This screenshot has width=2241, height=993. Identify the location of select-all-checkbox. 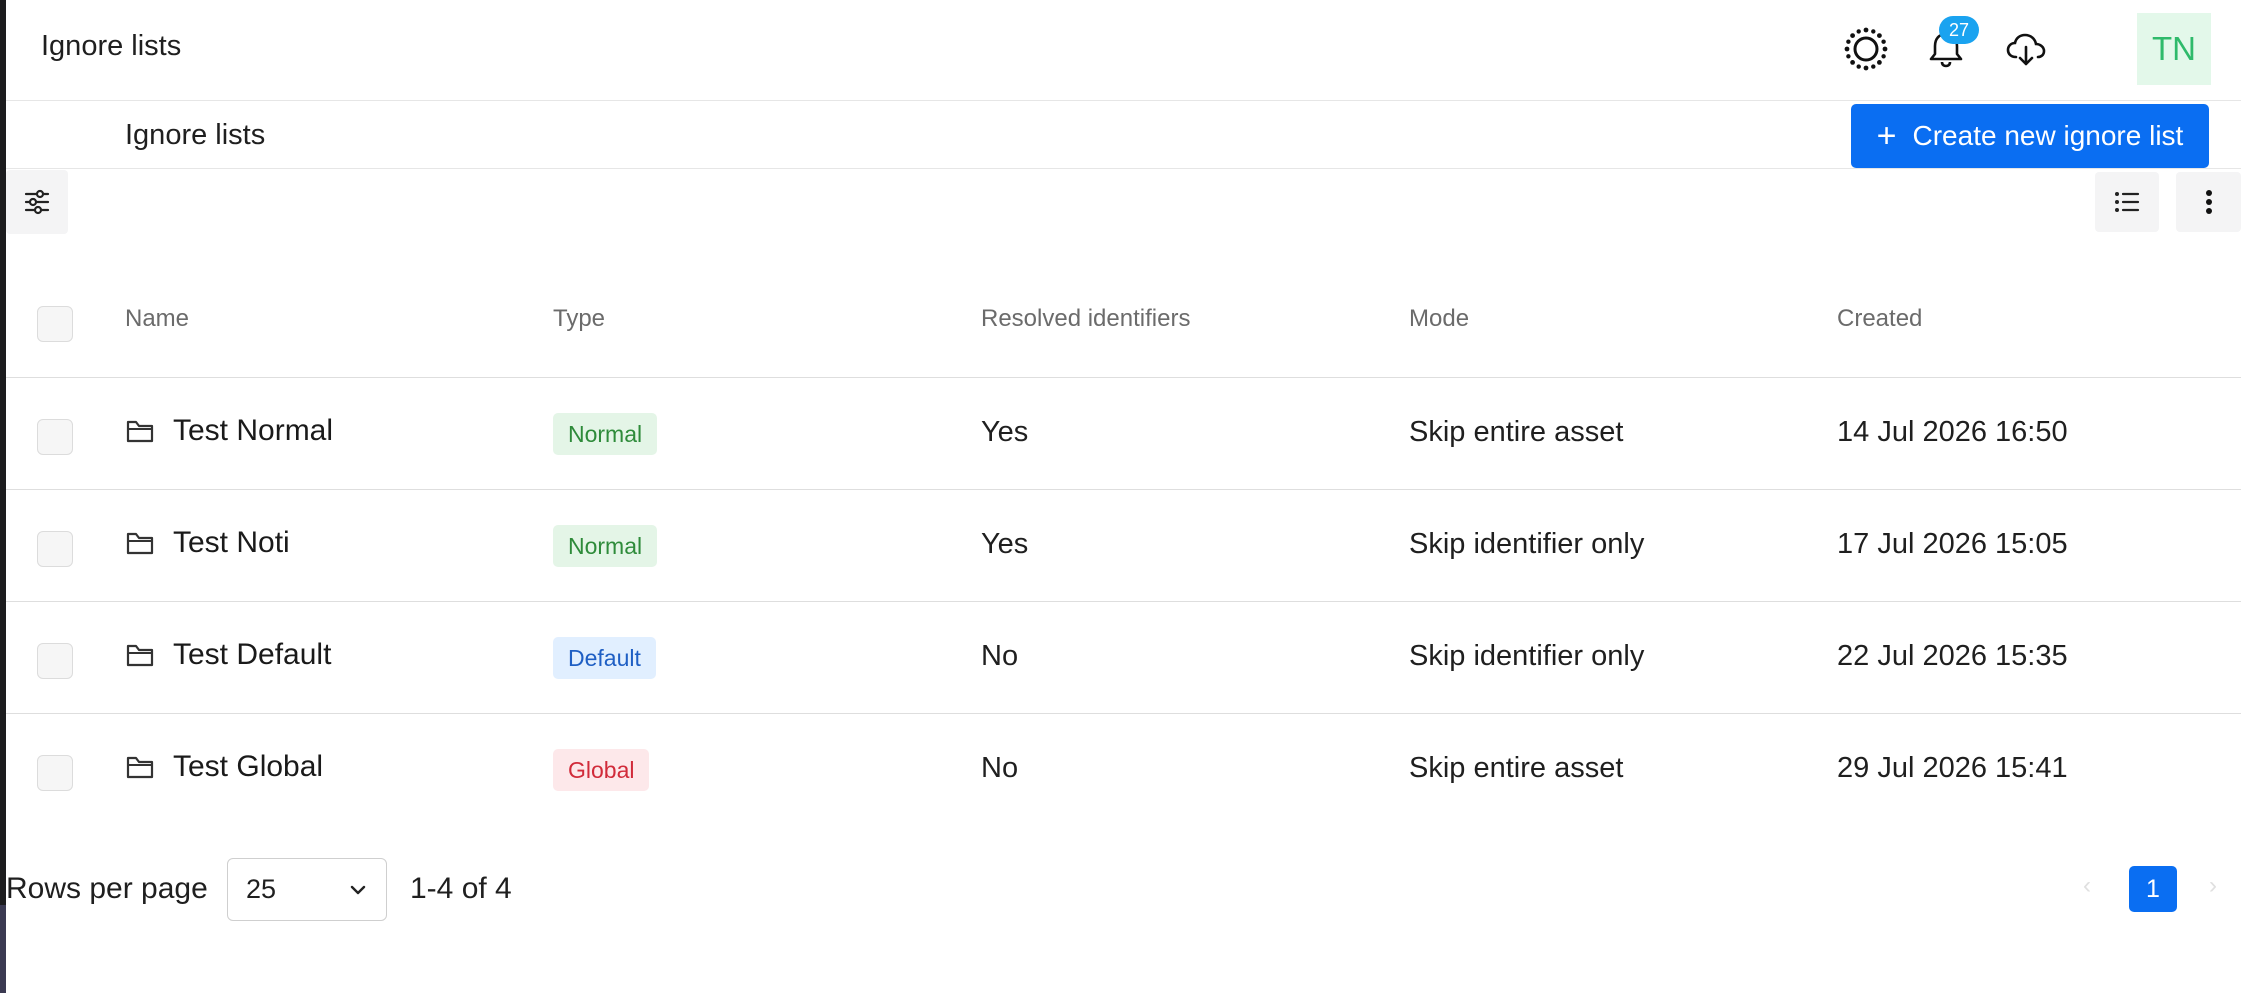
(55, 324).